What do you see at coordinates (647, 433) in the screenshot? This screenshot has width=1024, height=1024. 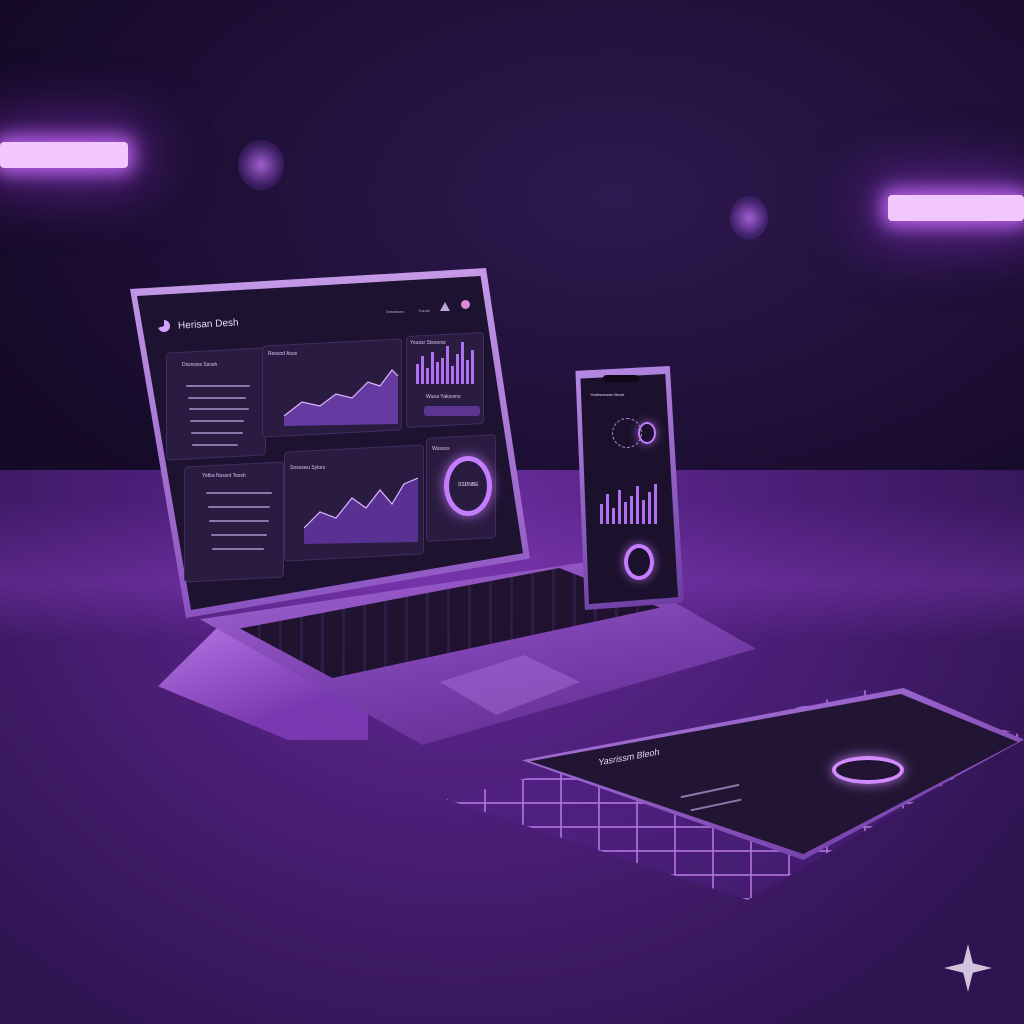 I see `phone-small-ring` at bounding box center [647, 433].